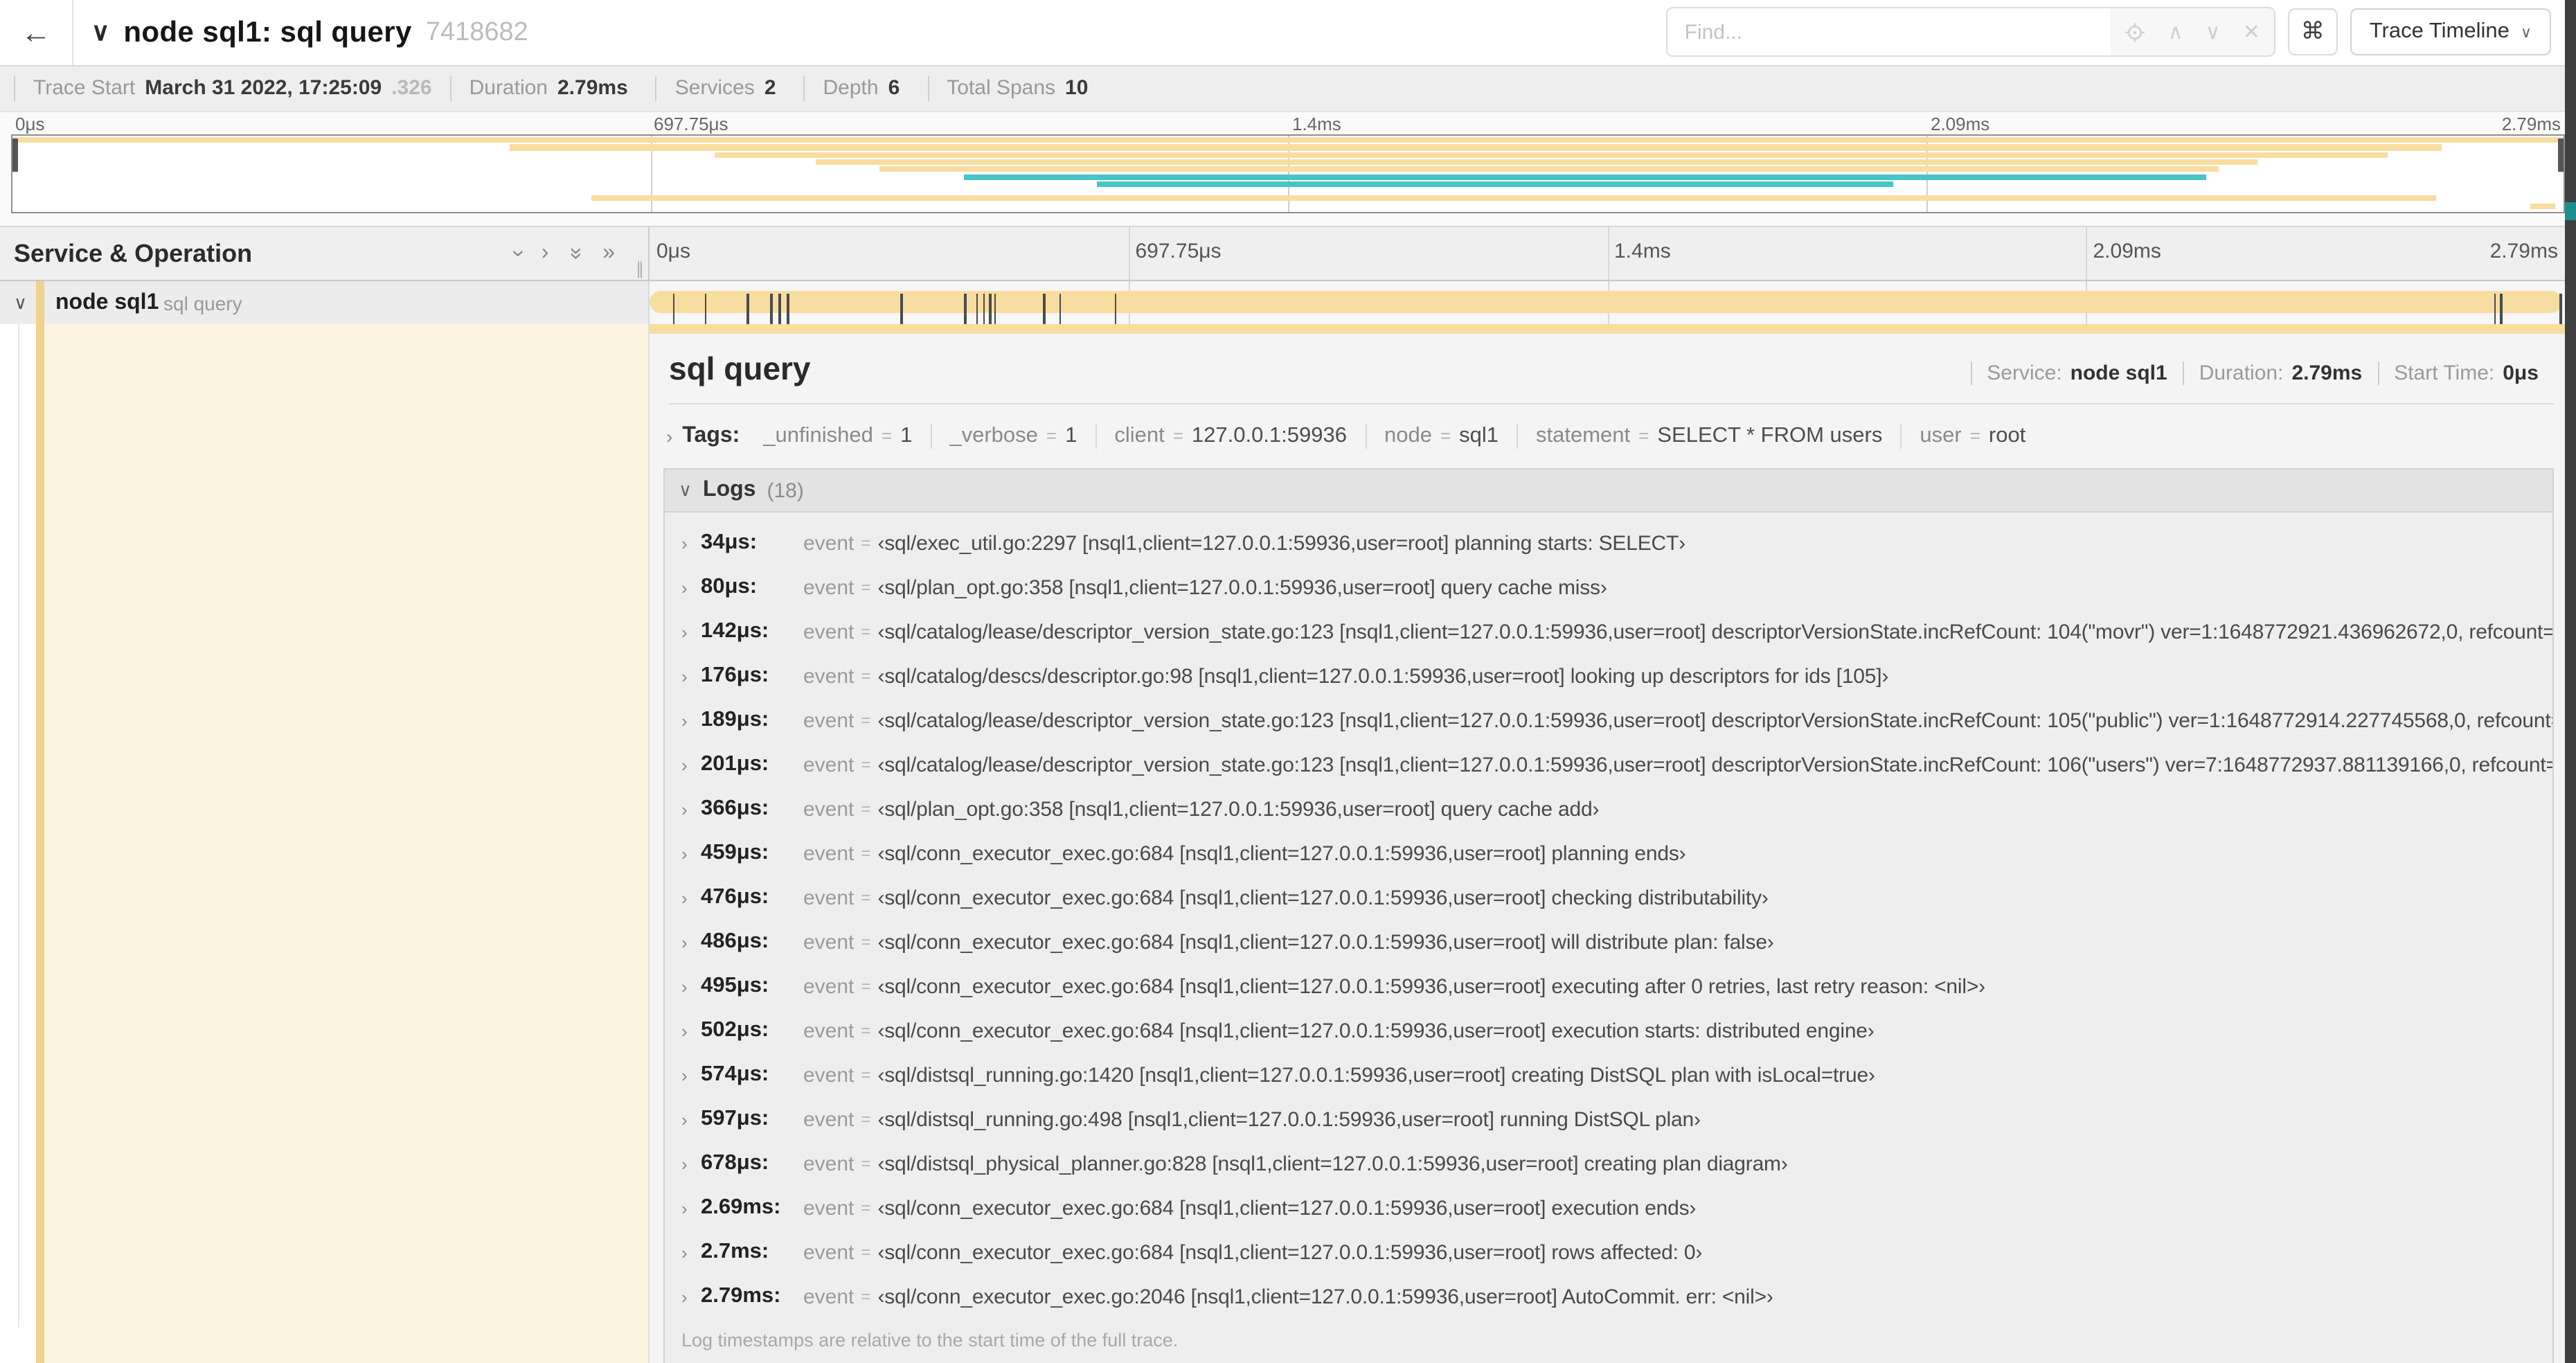 Image resolution: width=2576 pixels, height=1363 pixels. What do you see at coordinates (685, 490) in the screenshot?
I see `collapse-logs-icon: ∨` at bounding box center [685, 490].